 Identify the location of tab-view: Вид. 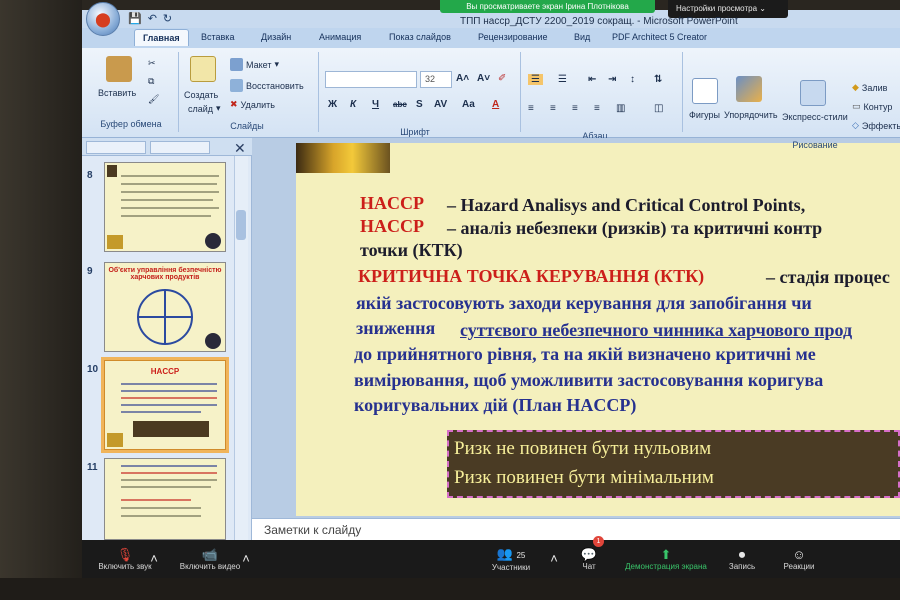
(582, 37).